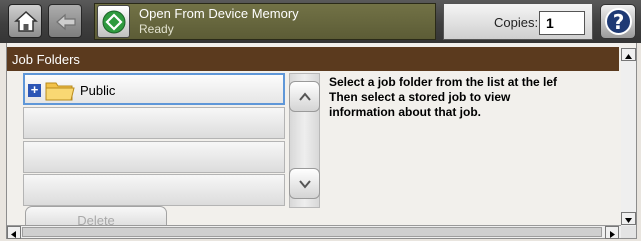  I want to click on scroll-left-arrow, so click(14, 232).